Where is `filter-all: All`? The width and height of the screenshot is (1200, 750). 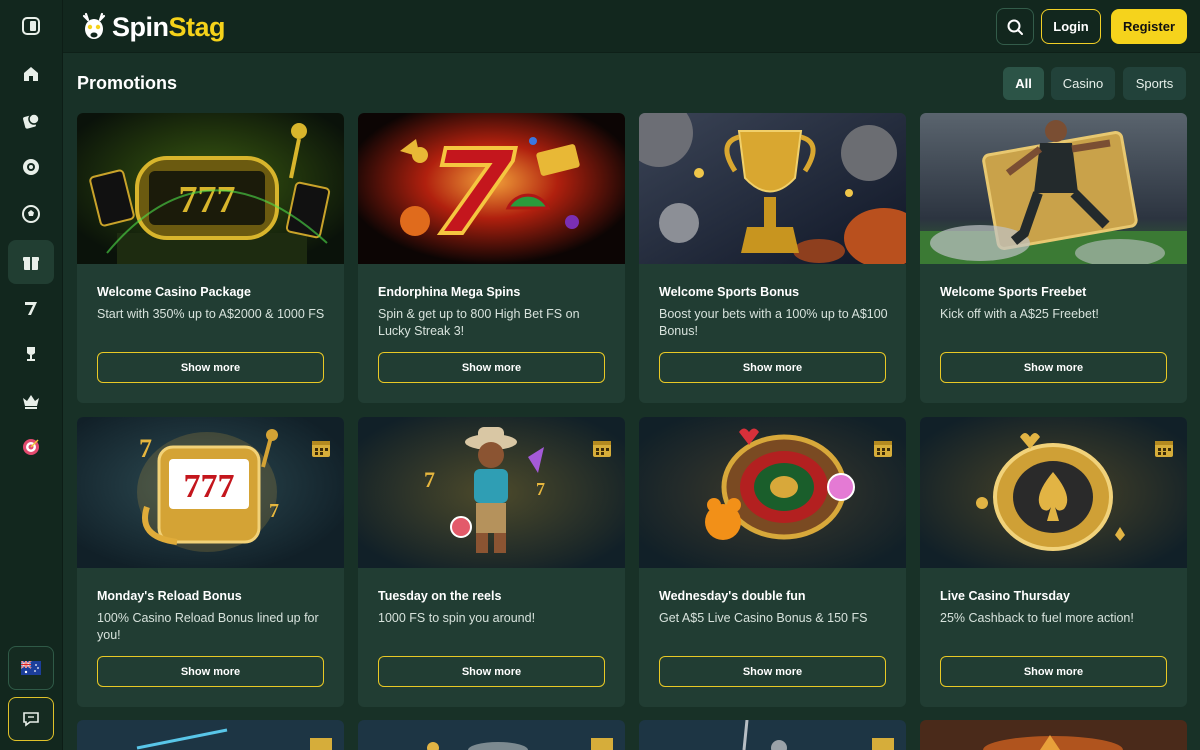 filter-all: All is located at coordinates (1023, 83).